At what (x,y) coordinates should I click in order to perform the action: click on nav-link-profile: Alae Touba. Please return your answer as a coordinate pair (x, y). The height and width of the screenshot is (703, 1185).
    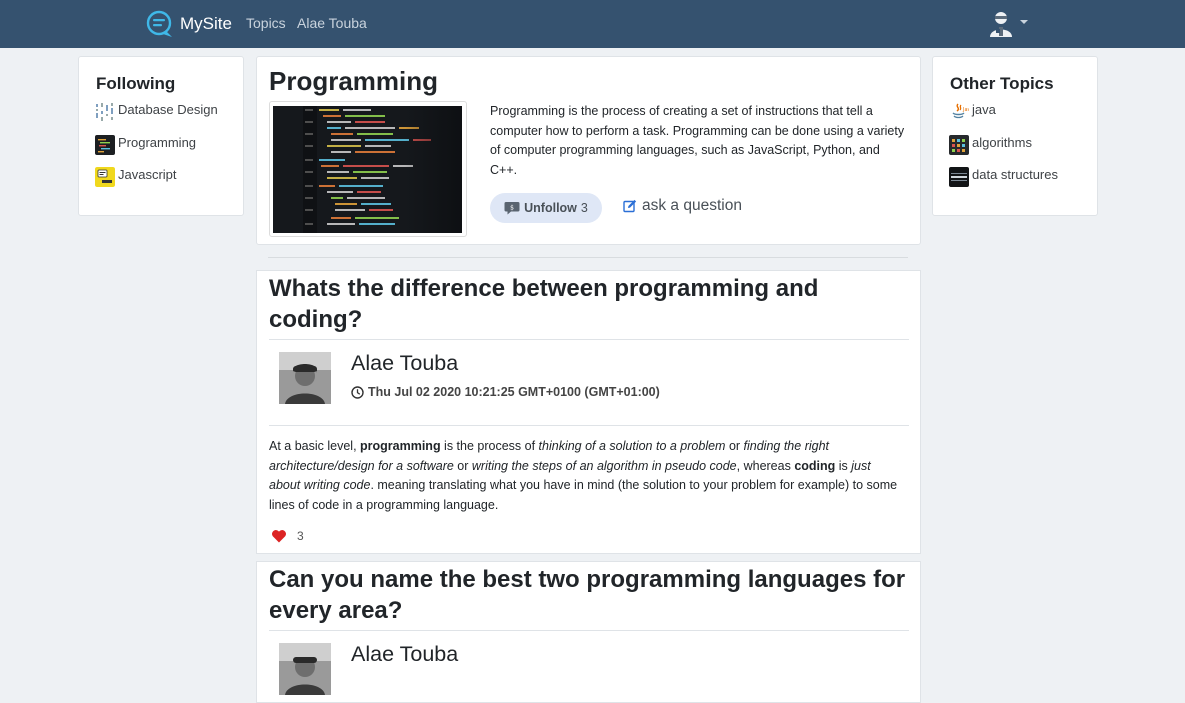
    Looking at the image, I should click on (332, 23).